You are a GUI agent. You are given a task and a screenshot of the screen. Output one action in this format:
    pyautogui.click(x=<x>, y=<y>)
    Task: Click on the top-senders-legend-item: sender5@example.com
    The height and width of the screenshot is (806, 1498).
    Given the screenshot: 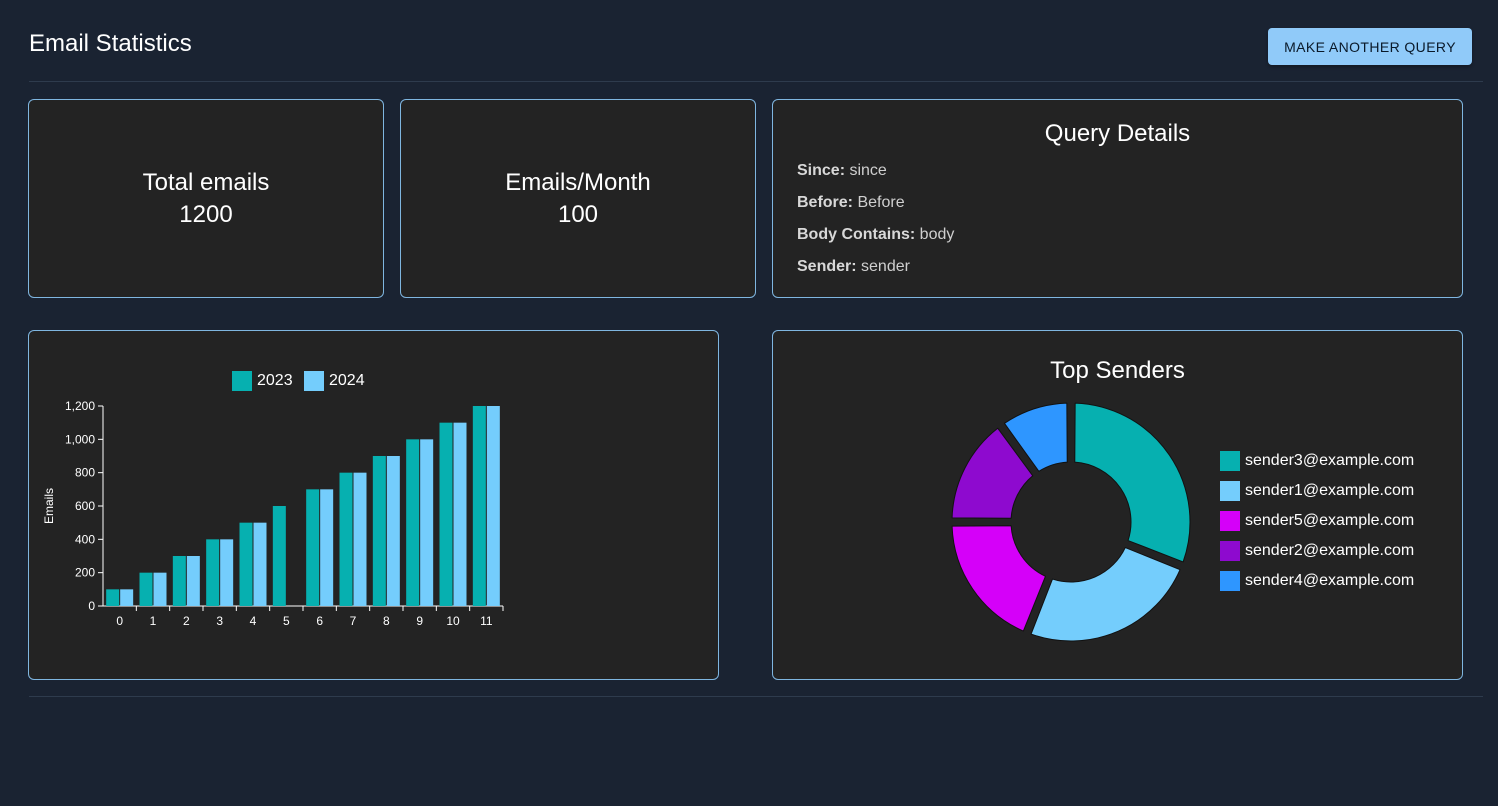 What is the action you would take?
    pyautogui.click(x=1317, y=521)
    